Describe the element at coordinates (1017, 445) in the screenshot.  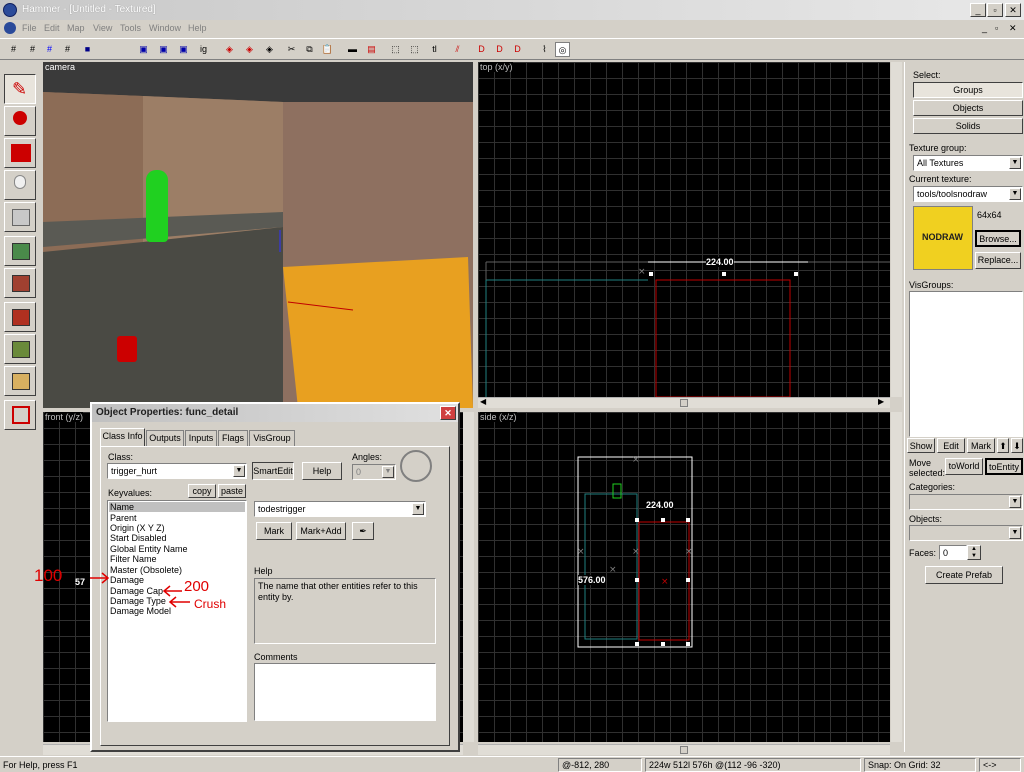
I see `visgroup-down-button: ⬇` at that location.